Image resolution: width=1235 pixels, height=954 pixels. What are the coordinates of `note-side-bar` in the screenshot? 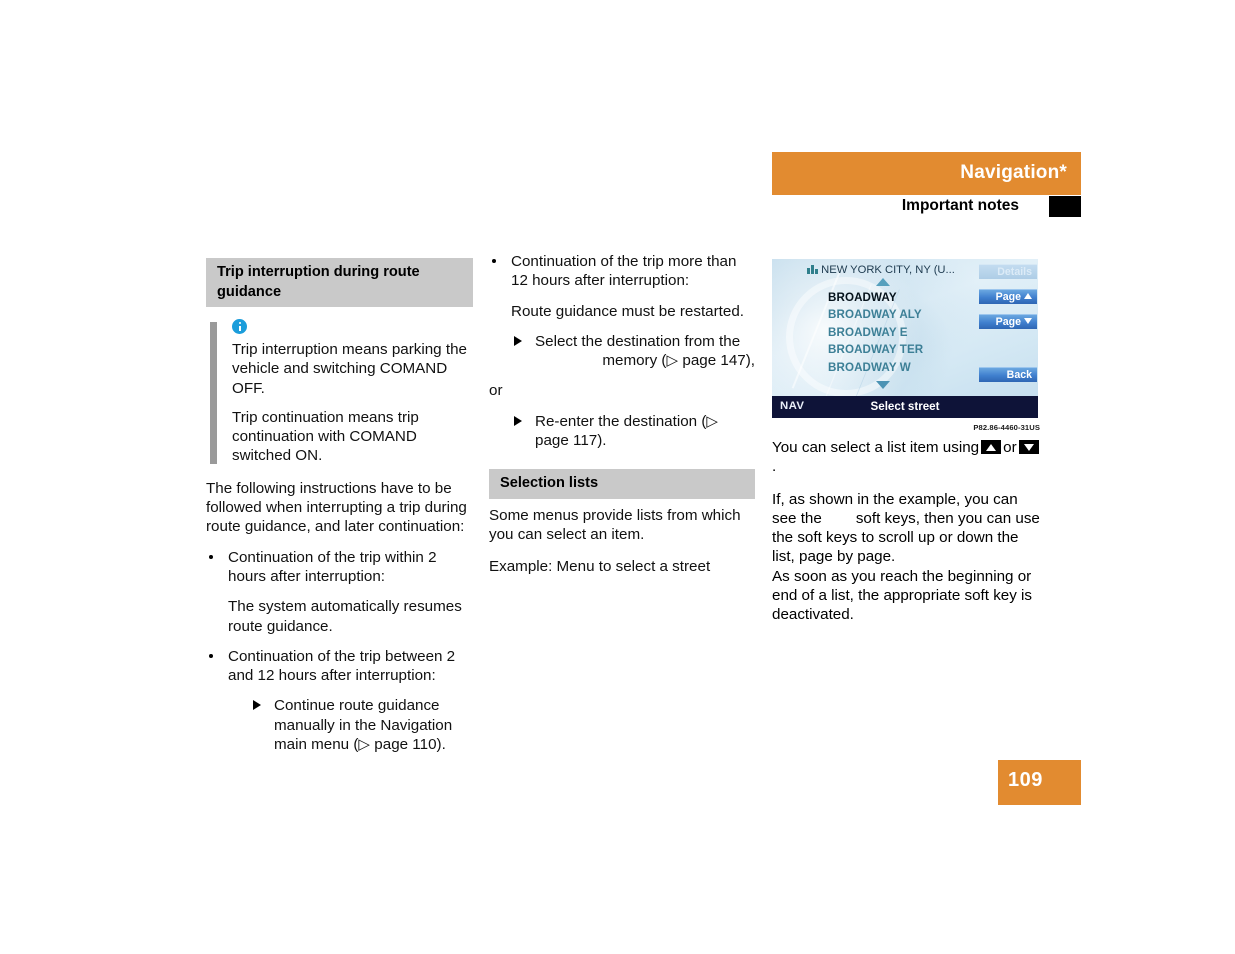 It's located at (213, 393).